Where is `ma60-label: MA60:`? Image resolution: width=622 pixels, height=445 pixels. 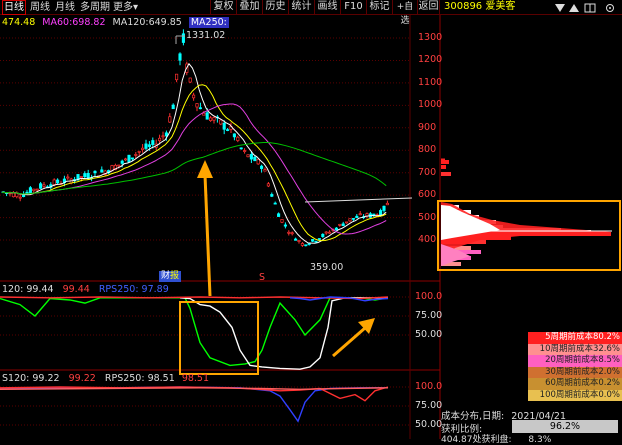
ma60-label: MA60: is located at coordinates (57, 22).